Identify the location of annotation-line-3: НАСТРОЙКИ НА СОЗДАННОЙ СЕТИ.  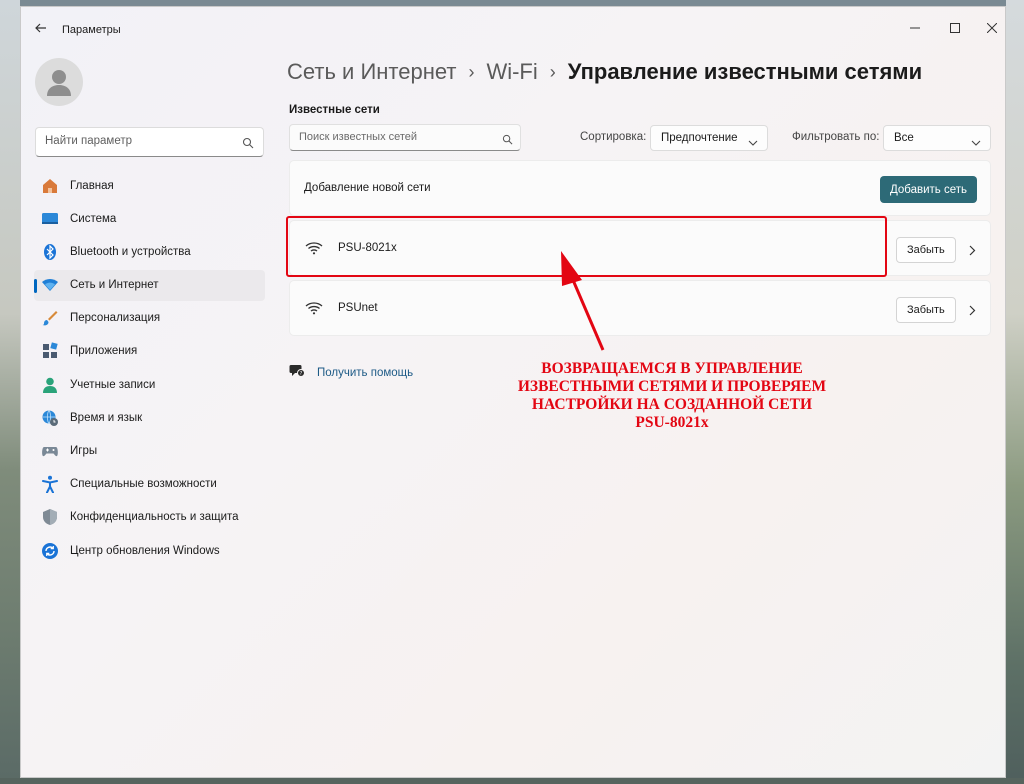
(672, 404).